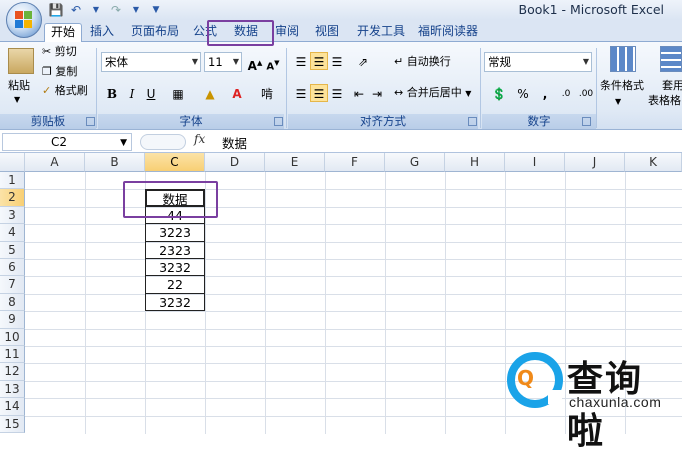 The height and width of the screenshot is (454, 682). What do you see at coordinates (156, 10) in the screenshot?
I see `customize-qat-icon: ▼` at bounding box center [156, 10].